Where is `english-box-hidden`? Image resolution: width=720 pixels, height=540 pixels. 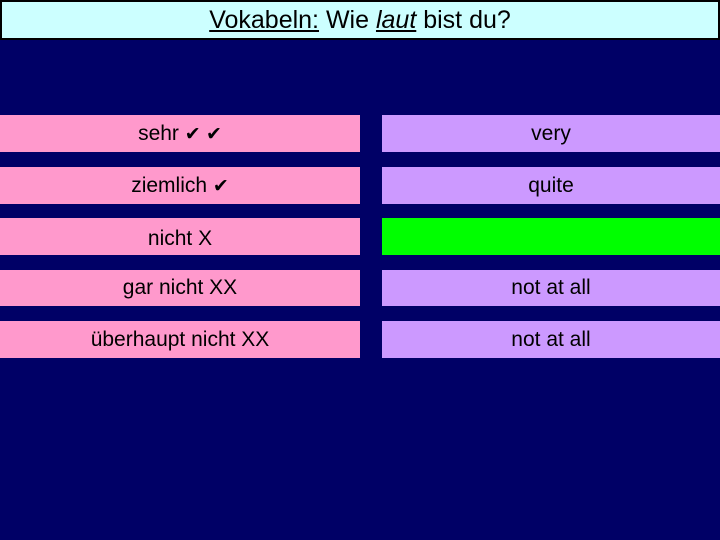
english-box-hidden is located at coordinates (551, 236).